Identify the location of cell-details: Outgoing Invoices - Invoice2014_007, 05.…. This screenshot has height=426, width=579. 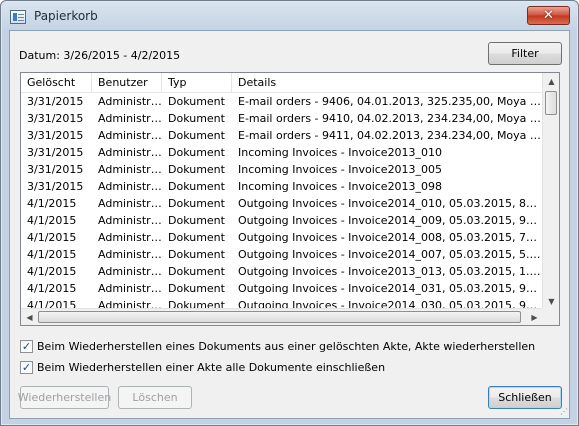
(390, 254).